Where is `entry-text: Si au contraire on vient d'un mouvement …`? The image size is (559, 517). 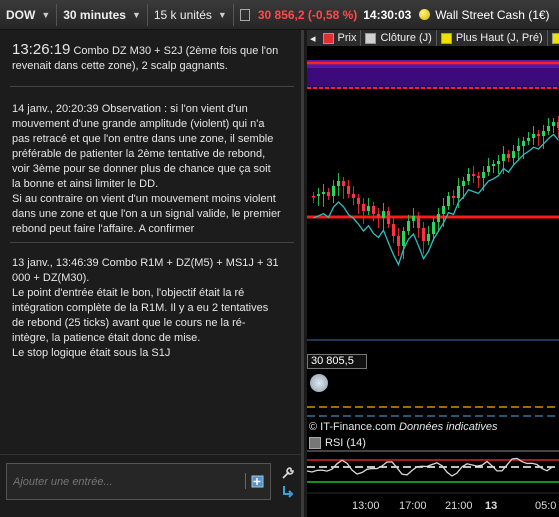 entry-text: Si au contraire on vient d'un mouvement … is located at coordinates (146, 214).